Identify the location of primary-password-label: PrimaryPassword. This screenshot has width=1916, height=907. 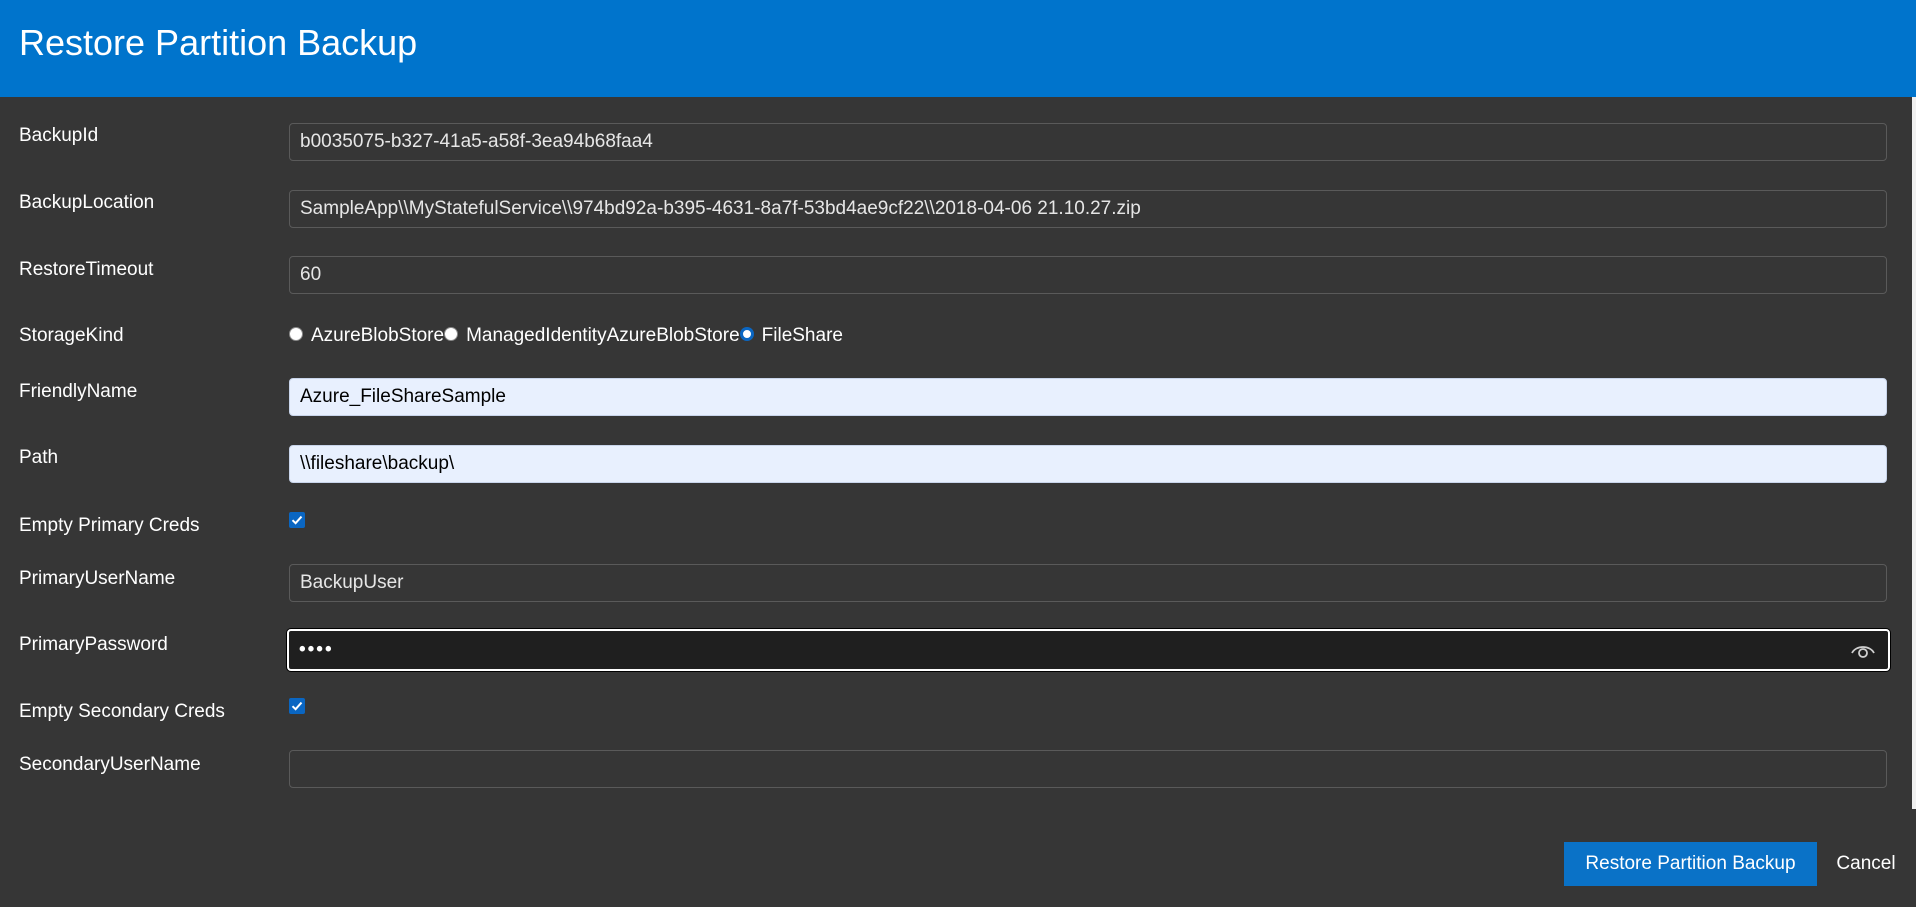
(93, 644).